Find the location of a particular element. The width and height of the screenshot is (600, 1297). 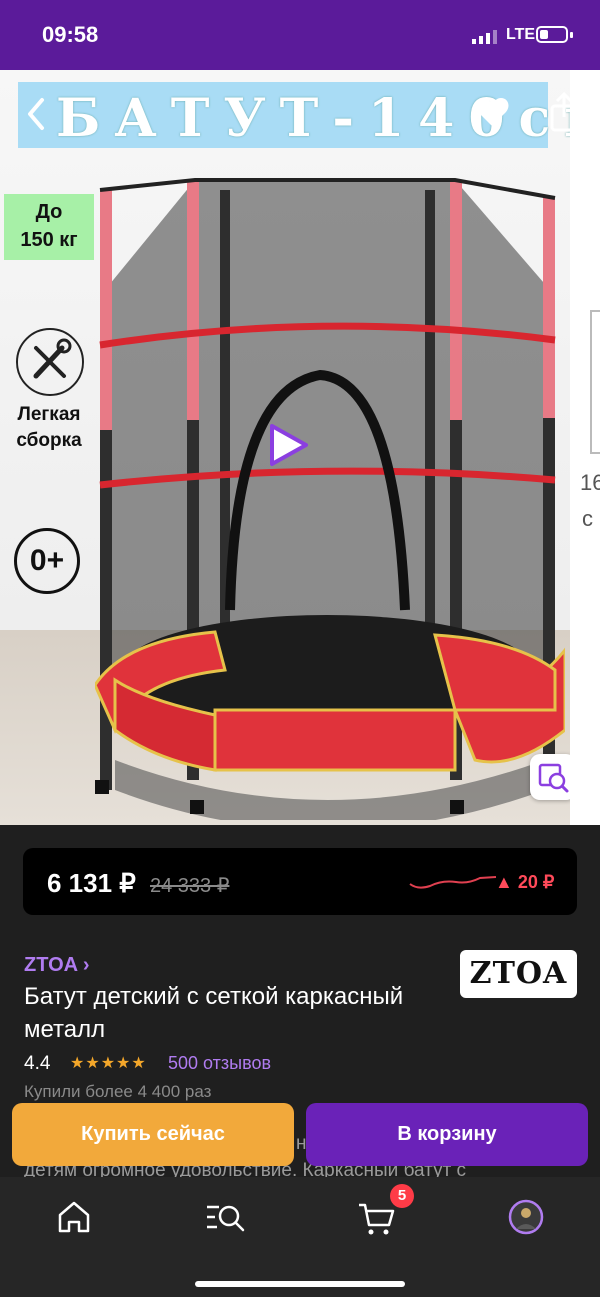

price-card: 6 131 ₽ 24 333 ₽ ▲ 20 ₽ is located at coordinates (300, 881).